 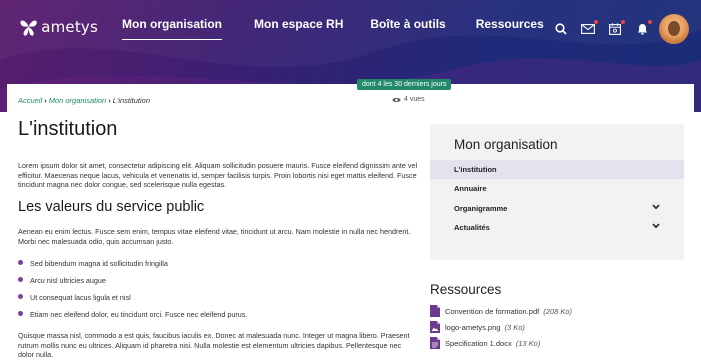 I want to click on mail-button, so click(x=589, y=28).